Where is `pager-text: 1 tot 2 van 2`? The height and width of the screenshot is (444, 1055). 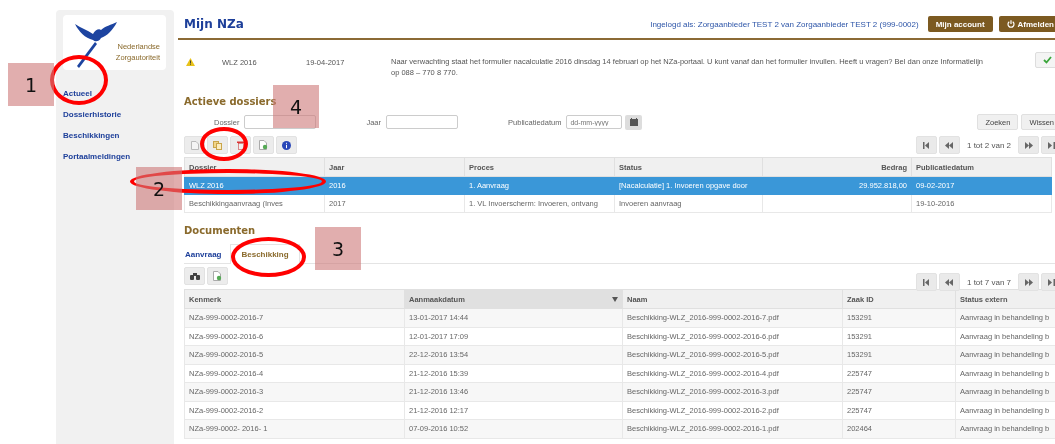
pager-text: 1 tot 2 van 2 is located at coordinates (988, 145).